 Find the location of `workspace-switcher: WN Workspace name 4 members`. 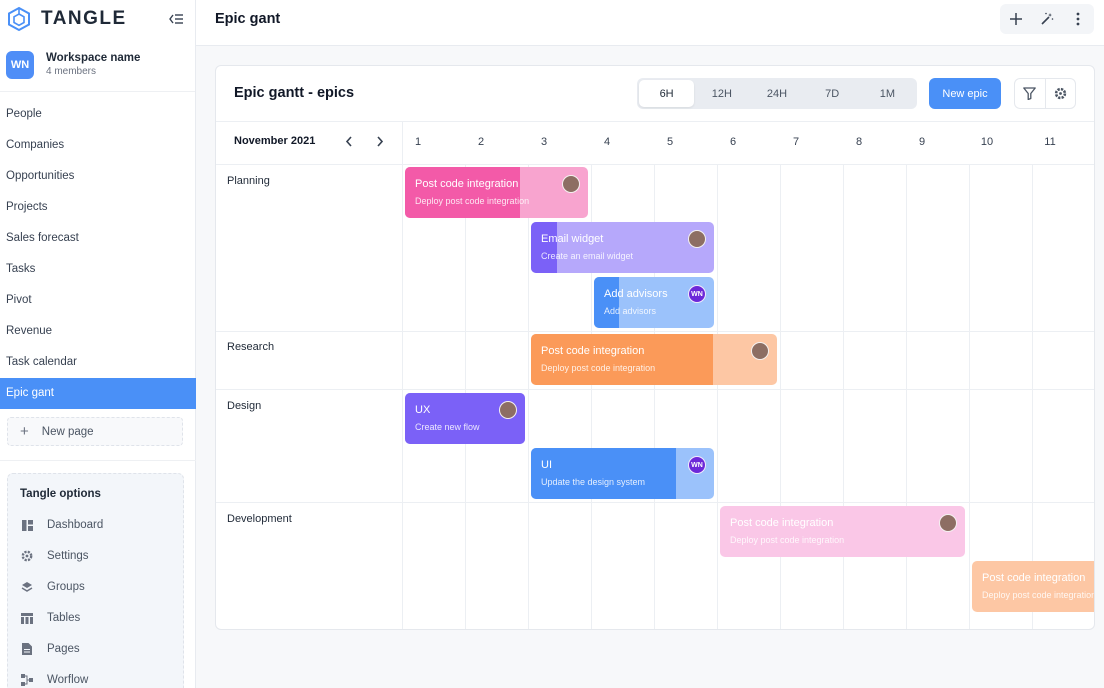

workspace-switcher: WN Workspace name 4 members is located at coordinates (97, 65).